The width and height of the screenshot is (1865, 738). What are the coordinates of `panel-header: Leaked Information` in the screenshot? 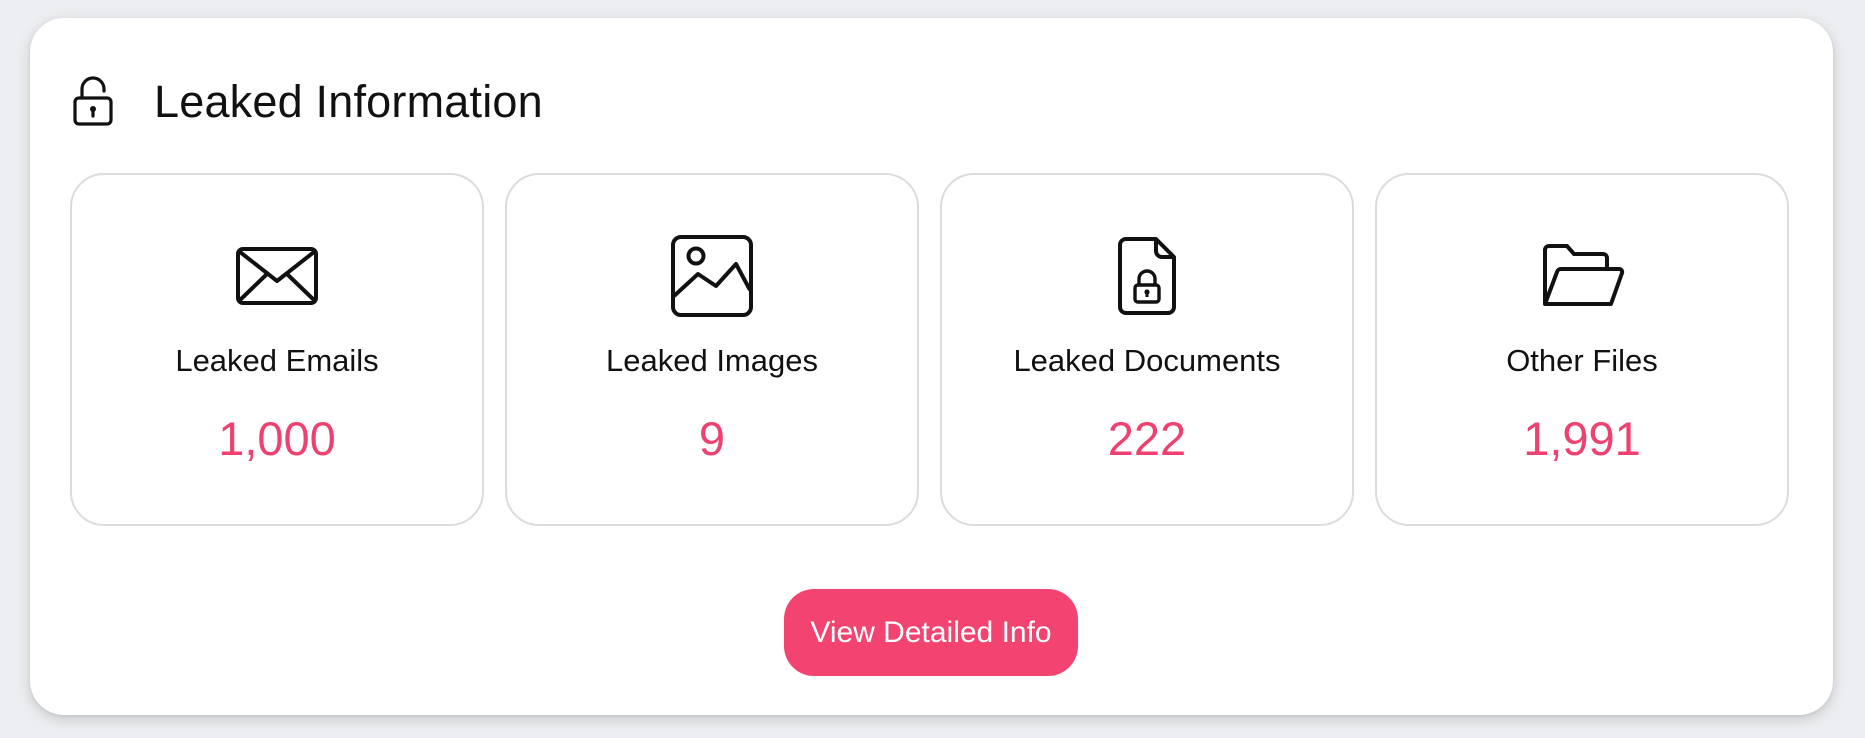 It's located at (306, 102).